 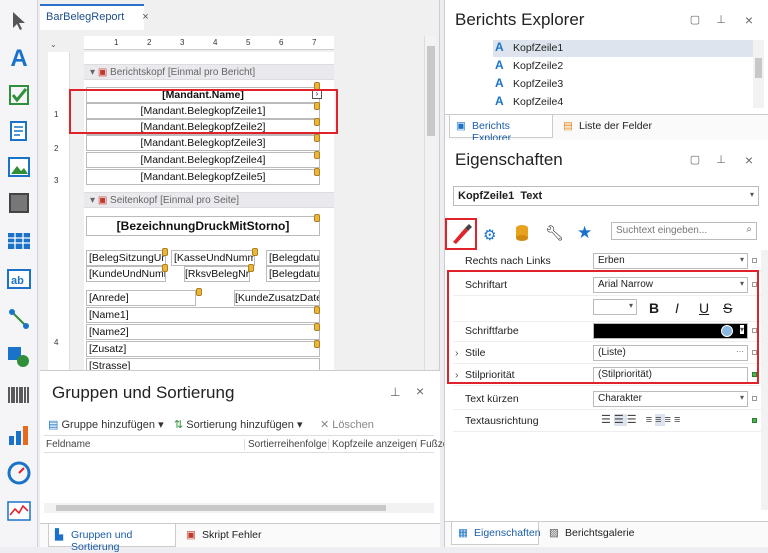 What do you see at coordinates (502, 421) in the screenshot?
I see `prop-label: Textausrichtung` at bounding box center [502, 421].